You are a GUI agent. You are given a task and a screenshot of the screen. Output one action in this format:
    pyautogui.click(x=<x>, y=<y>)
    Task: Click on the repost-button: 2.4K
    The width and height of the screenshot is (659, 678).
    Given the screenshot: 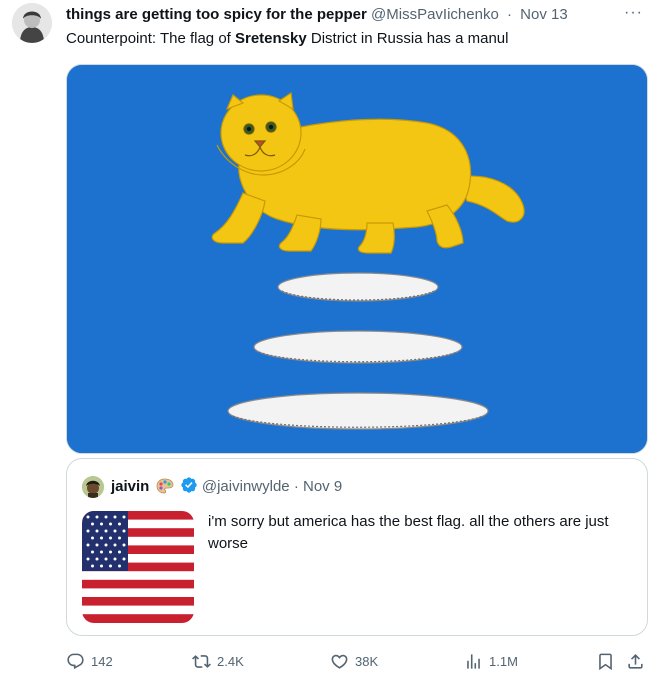 What is the action you would take?
    pyautogui.click(x=218, y=661)
    